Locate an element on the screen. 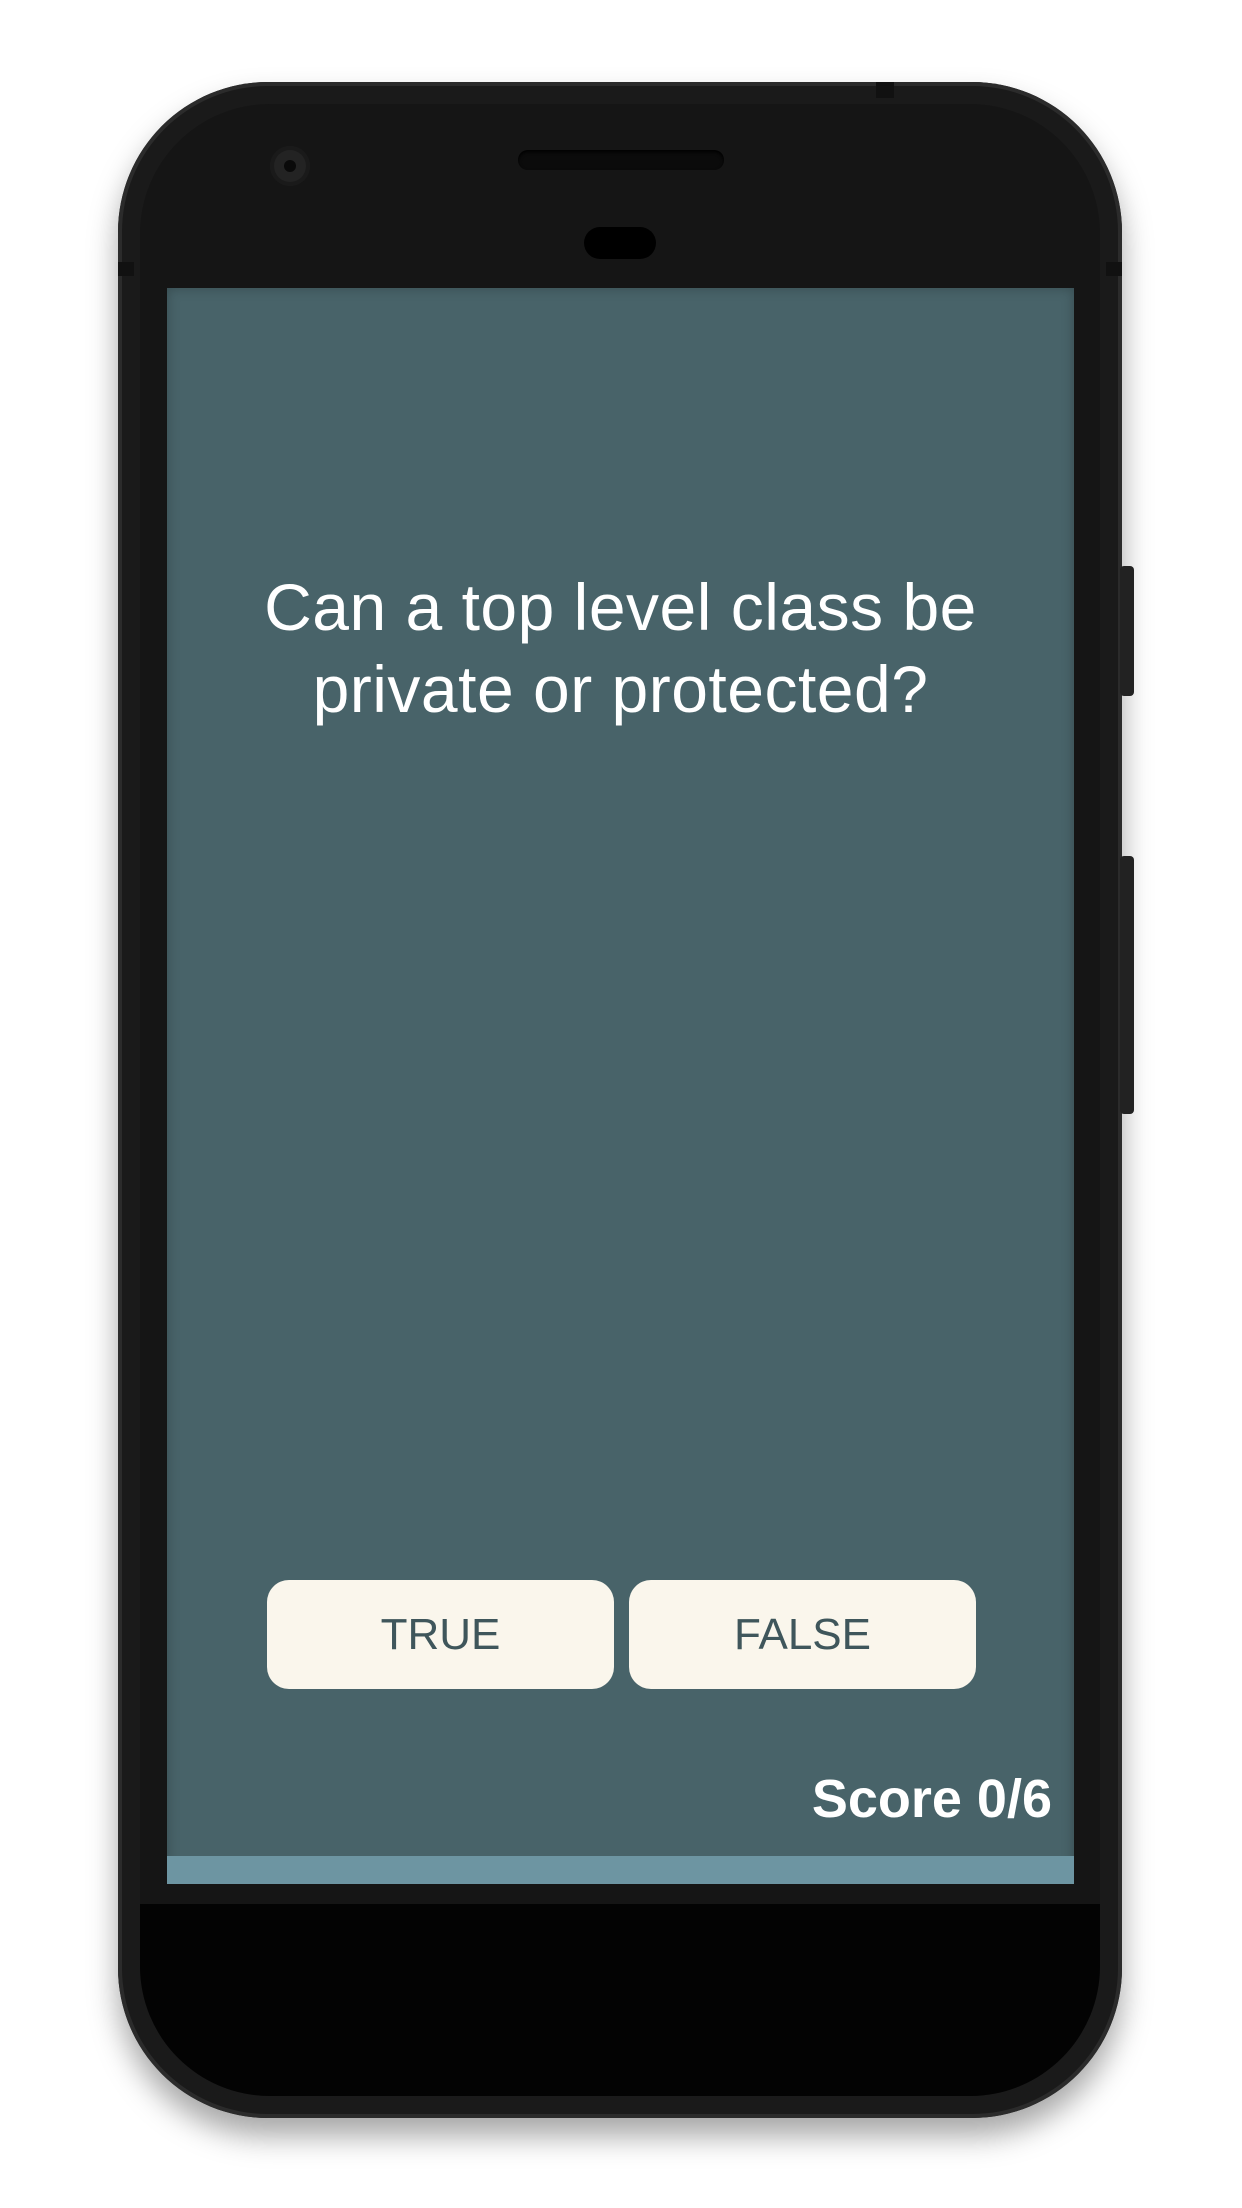 The image size is (1242, 2208). power-button is located at coordinates (1127, 631).